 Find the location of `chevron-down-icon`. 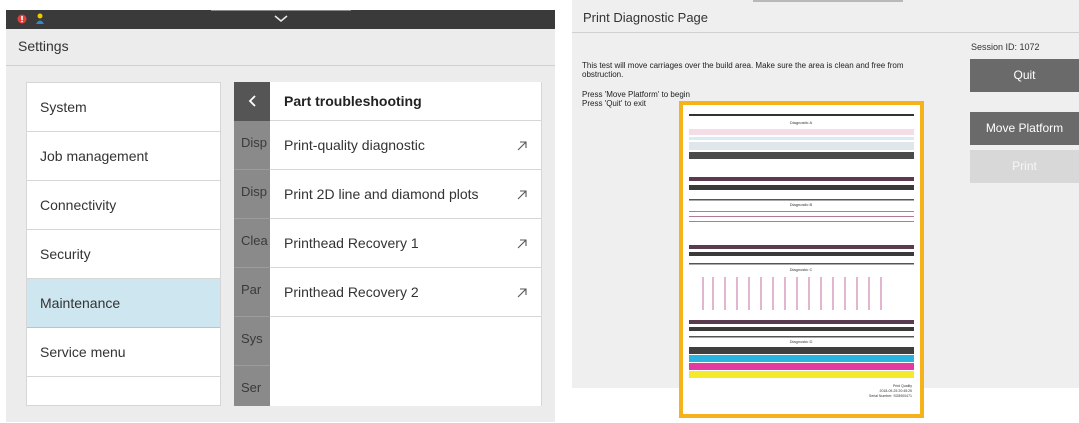

chevron-down-icon is located at coordinates (281, 19).